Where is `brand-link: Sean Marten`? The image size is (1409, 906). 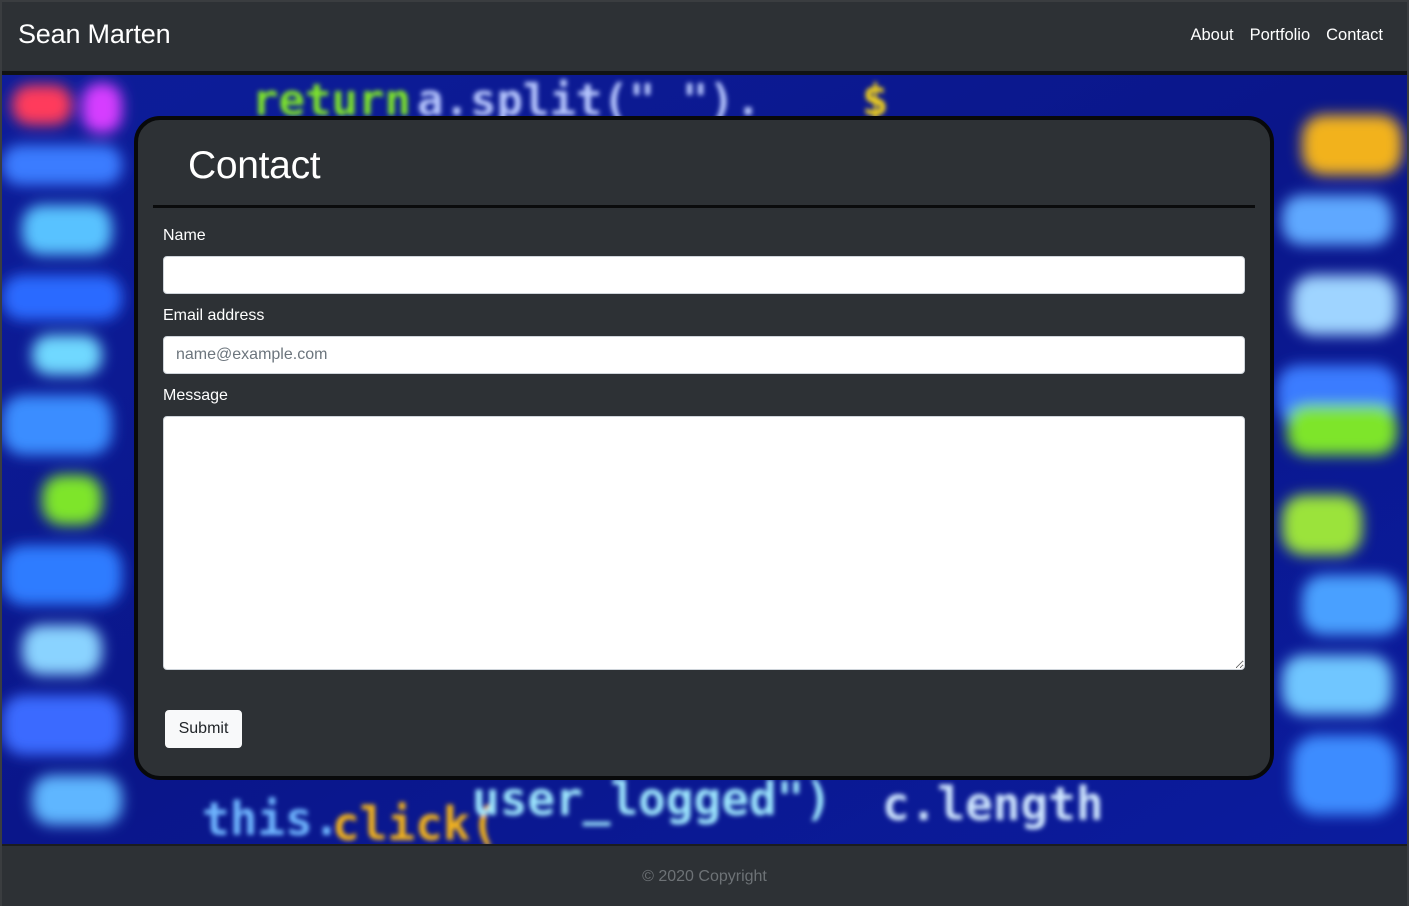 brand-link: Sean Marten is located at coordinates (94, 34).